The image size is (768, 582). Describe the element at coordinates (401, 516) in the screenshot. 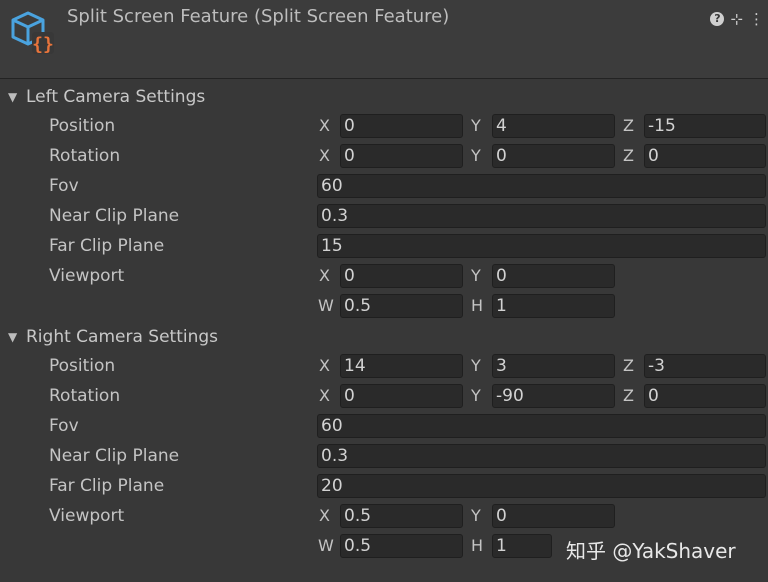

I see `right-viewport-x-field: 0.5` at that location.